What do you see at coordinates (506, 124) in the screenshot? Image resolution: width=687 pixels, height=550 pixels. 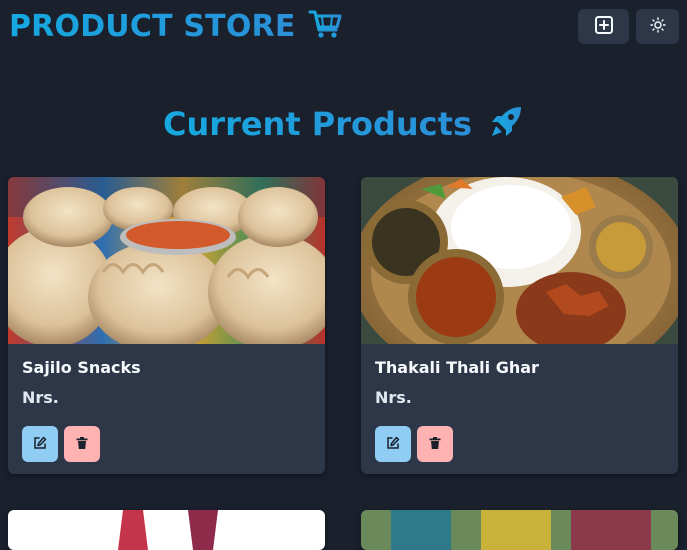 I see `rocket-icon` at bounding box center [506, 124].